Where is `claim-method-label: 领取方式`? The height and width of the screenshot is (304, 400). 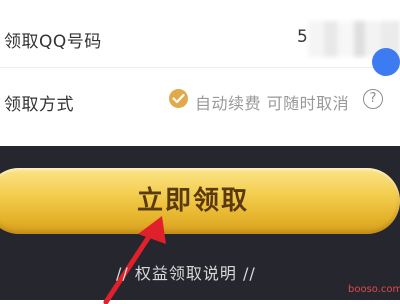
claim-method-label: 领取方式 is located at coordinates (39, 105).